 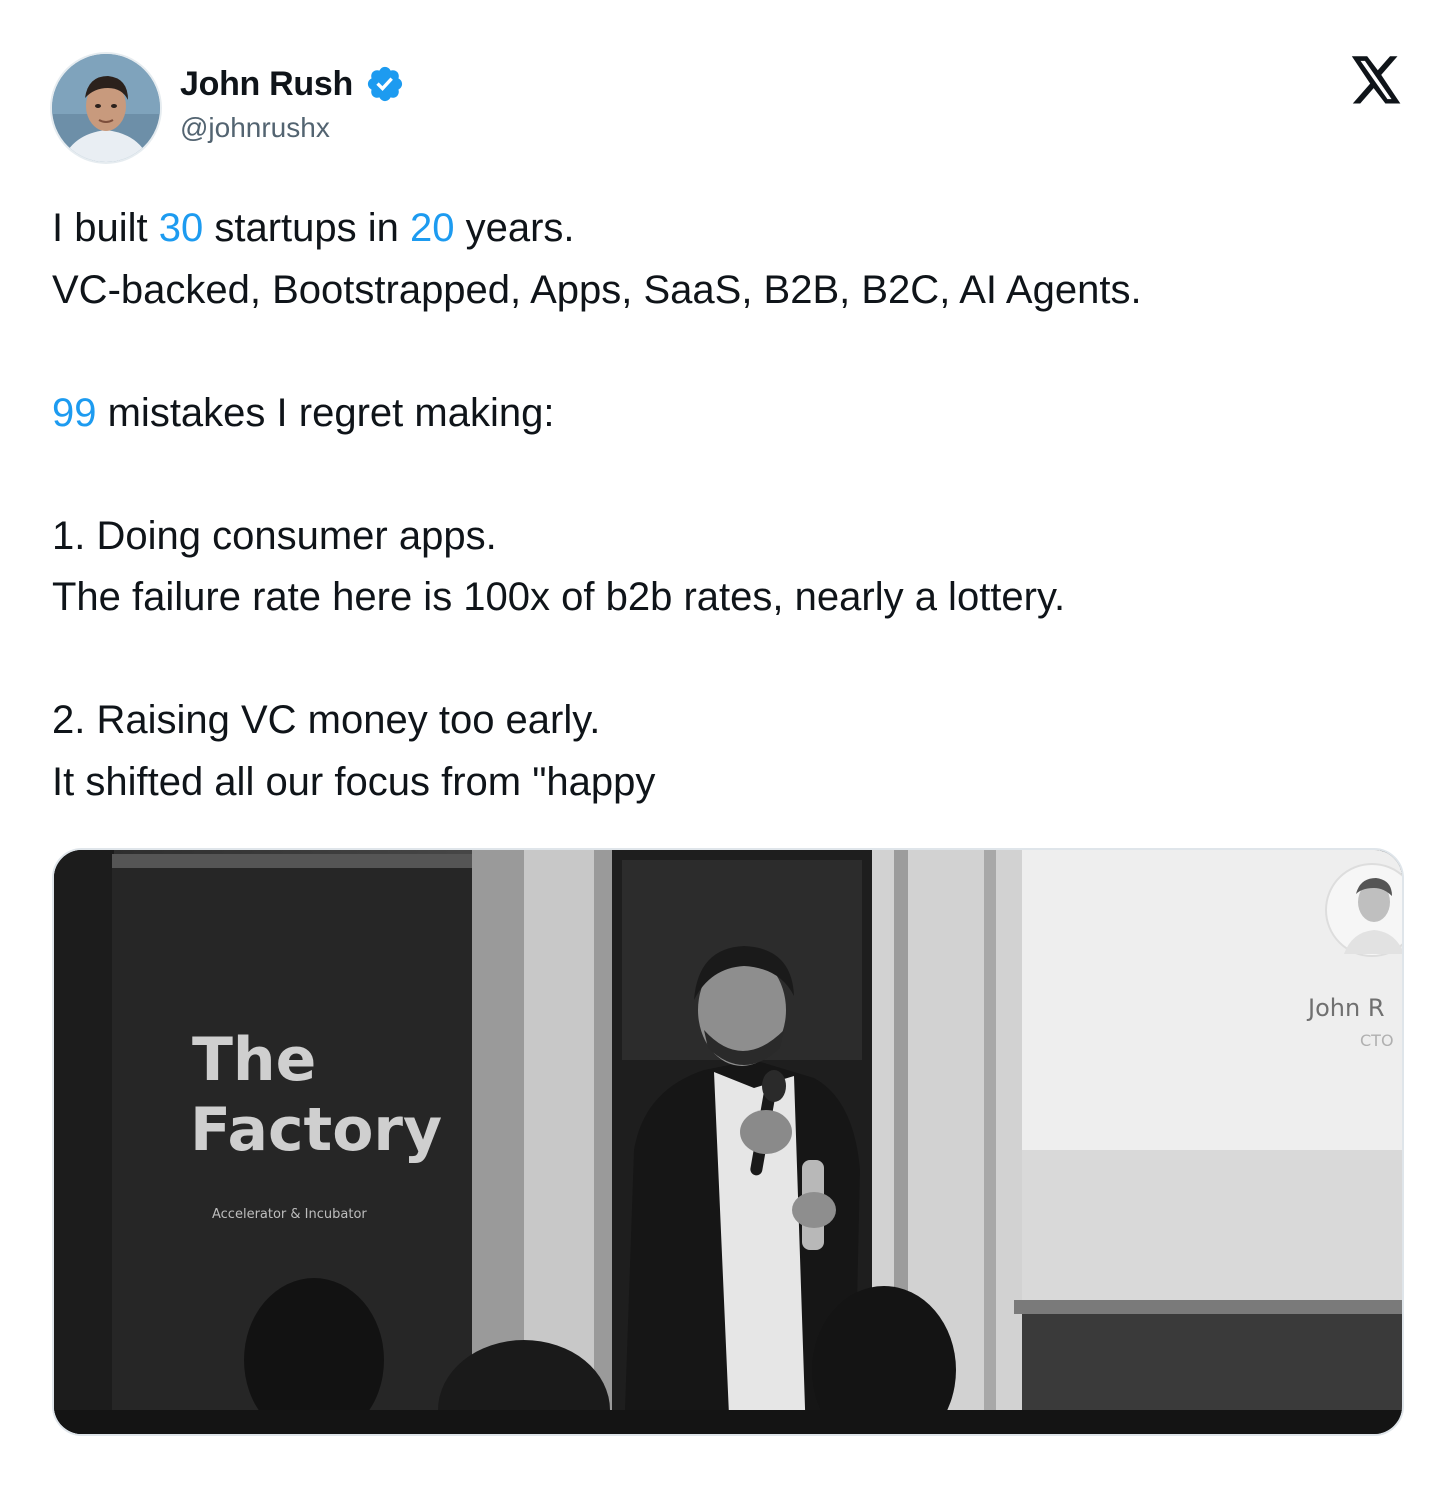 What do you see at coordinates (255, 128) in the screenshot?
I see `author-handle: @johnrushx` at bounding box center [255, 128].